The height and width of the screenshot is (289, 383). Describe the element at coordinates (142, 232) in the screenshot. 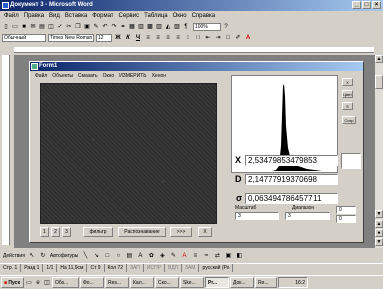

I see `recognition-button: Распознавание` at that location.